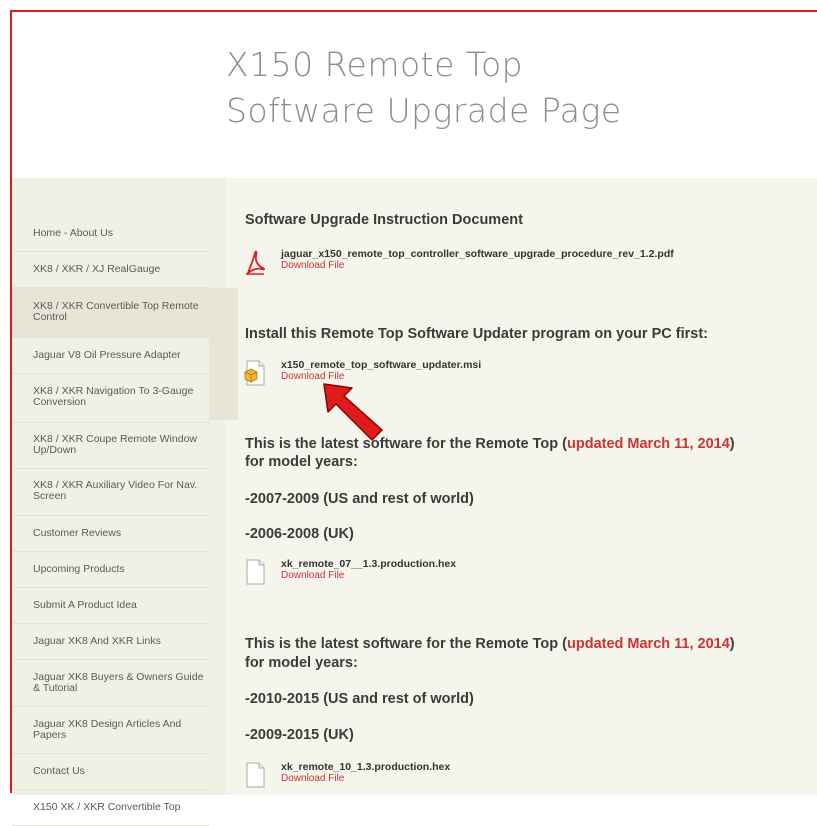  I want to click on sidebar-item-label: Contact Us, so click(59, 771).